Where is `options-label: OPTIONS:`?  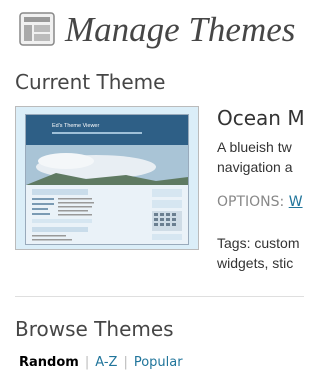
options-label: OPTIONS: is located at coordinates (251, 202).